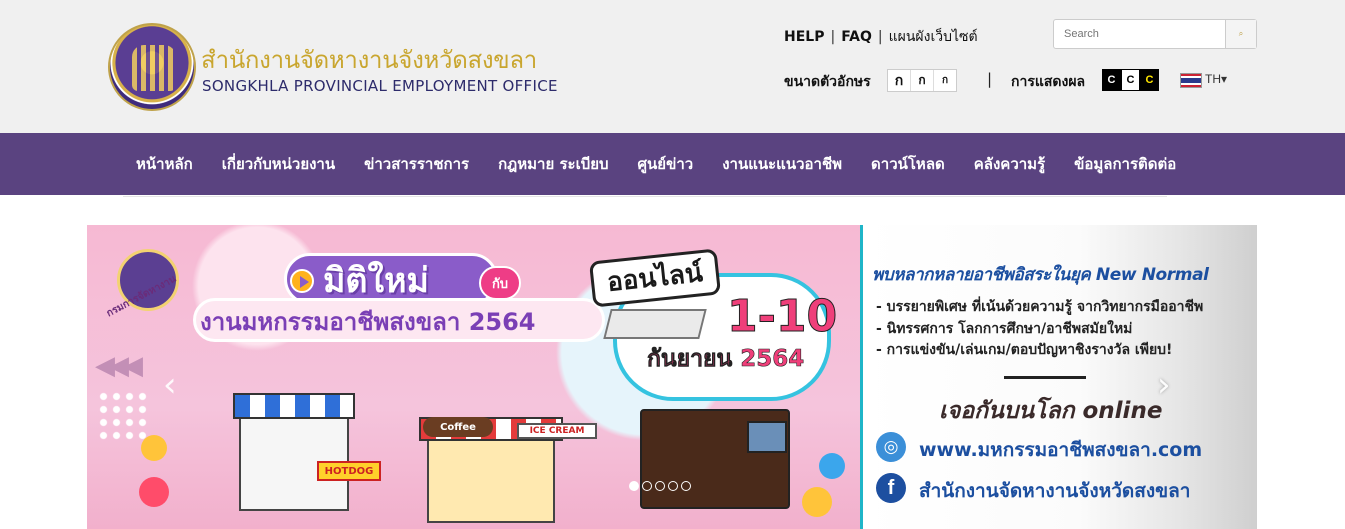  Describe the element at coordinates (416, 164) in the screenshot. I see `nav-item-news: ข่าวสารราชการ` at that location.